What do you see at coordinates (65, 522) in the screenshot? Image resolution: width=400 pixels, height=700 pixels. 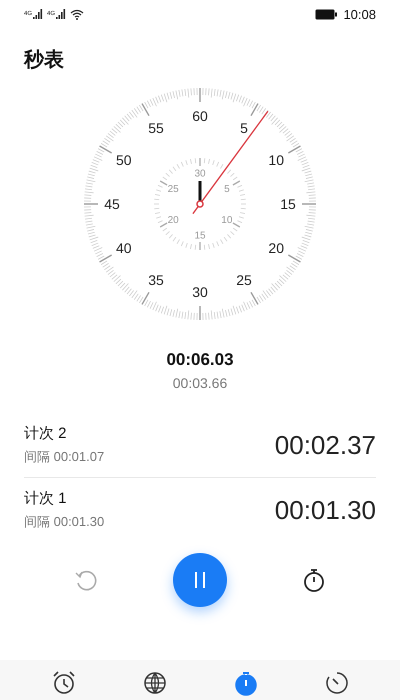 I see `lap-interval: 间隔 00:01.30` at bounding box center [65, 522].